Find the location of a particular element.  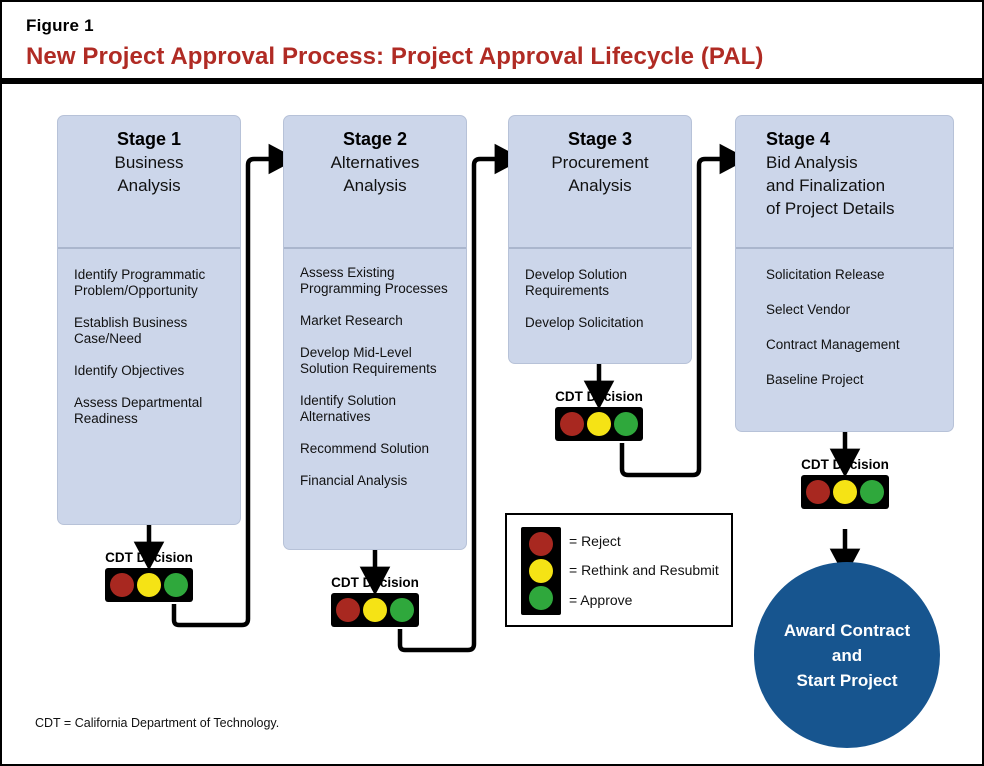

cdt-decision-4: CDT Decision is located at coordinates (845, 483).